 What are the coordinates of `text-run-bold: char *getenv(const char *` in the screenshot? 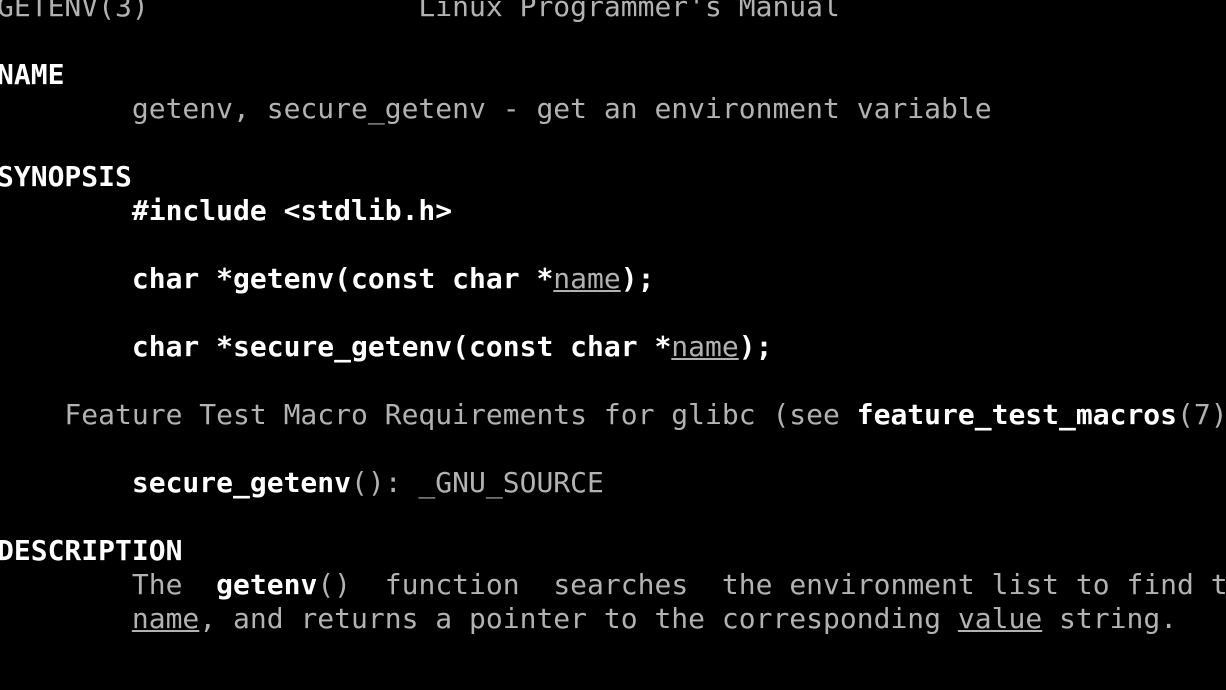 It's located at (342, 278).